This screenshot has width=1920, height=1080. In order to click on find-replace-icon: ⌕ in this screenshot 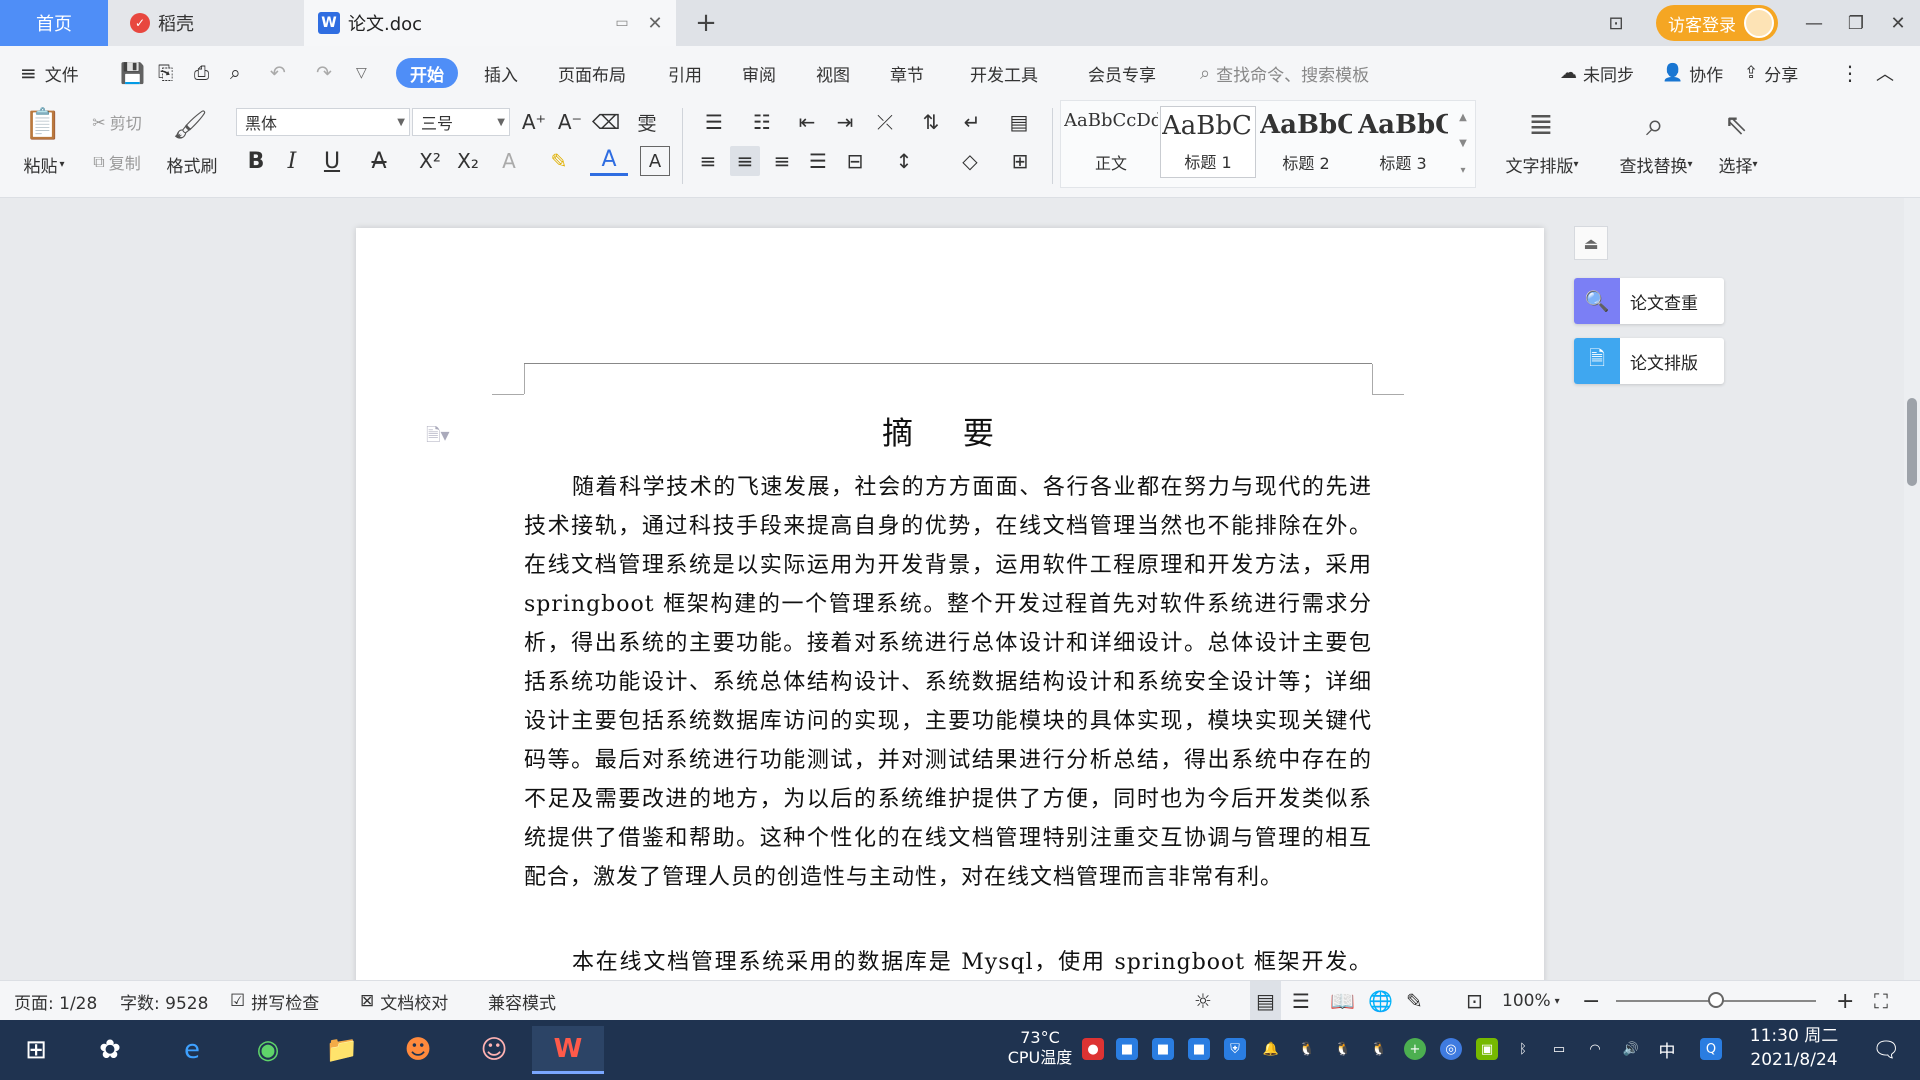, I will do `click(1655, 124)`.